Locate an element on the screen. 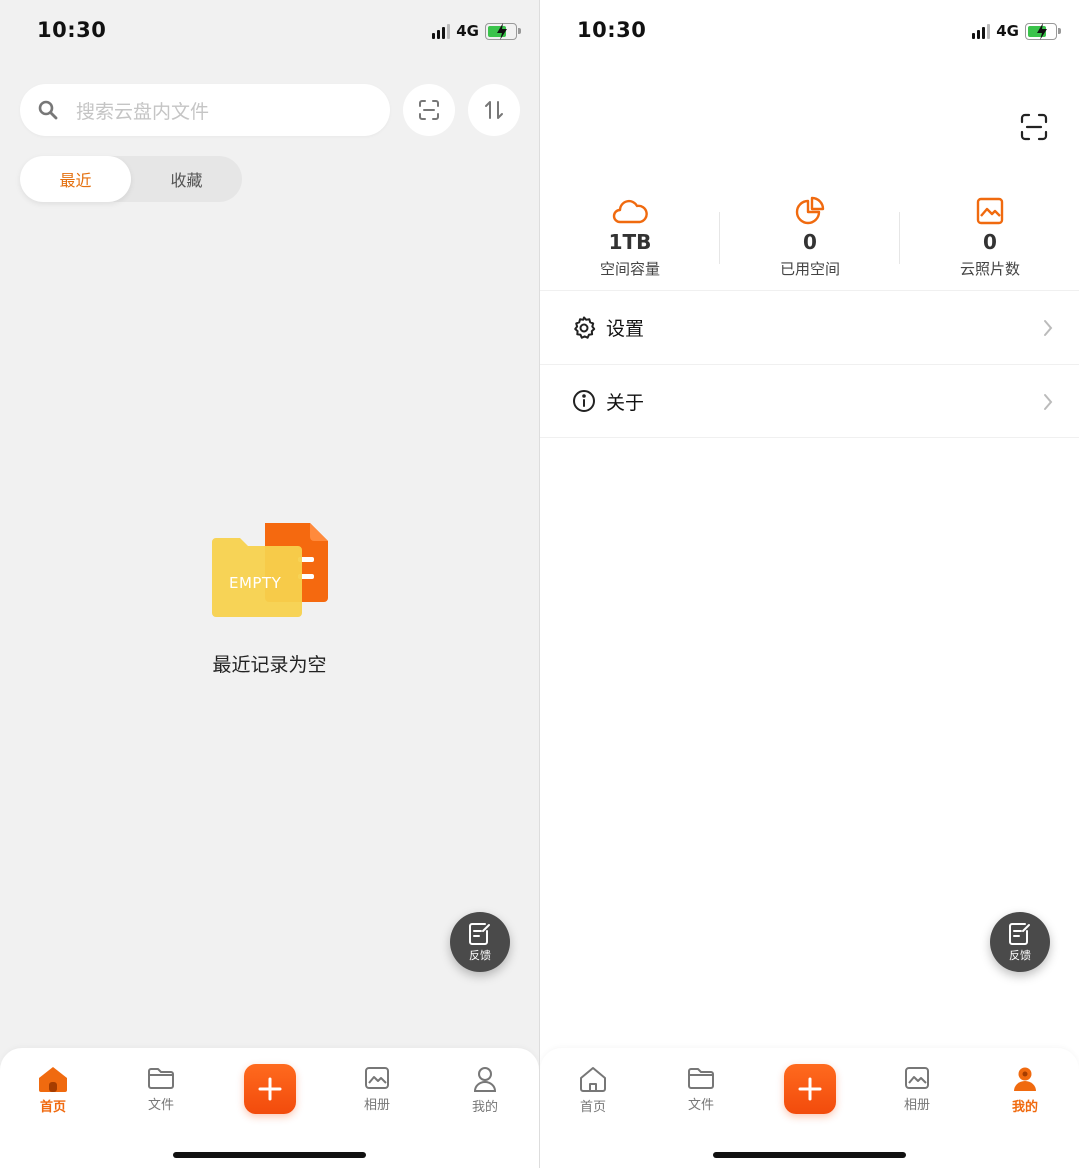  stat-used: 0 已用空间 is located at coordinates (810, 237).